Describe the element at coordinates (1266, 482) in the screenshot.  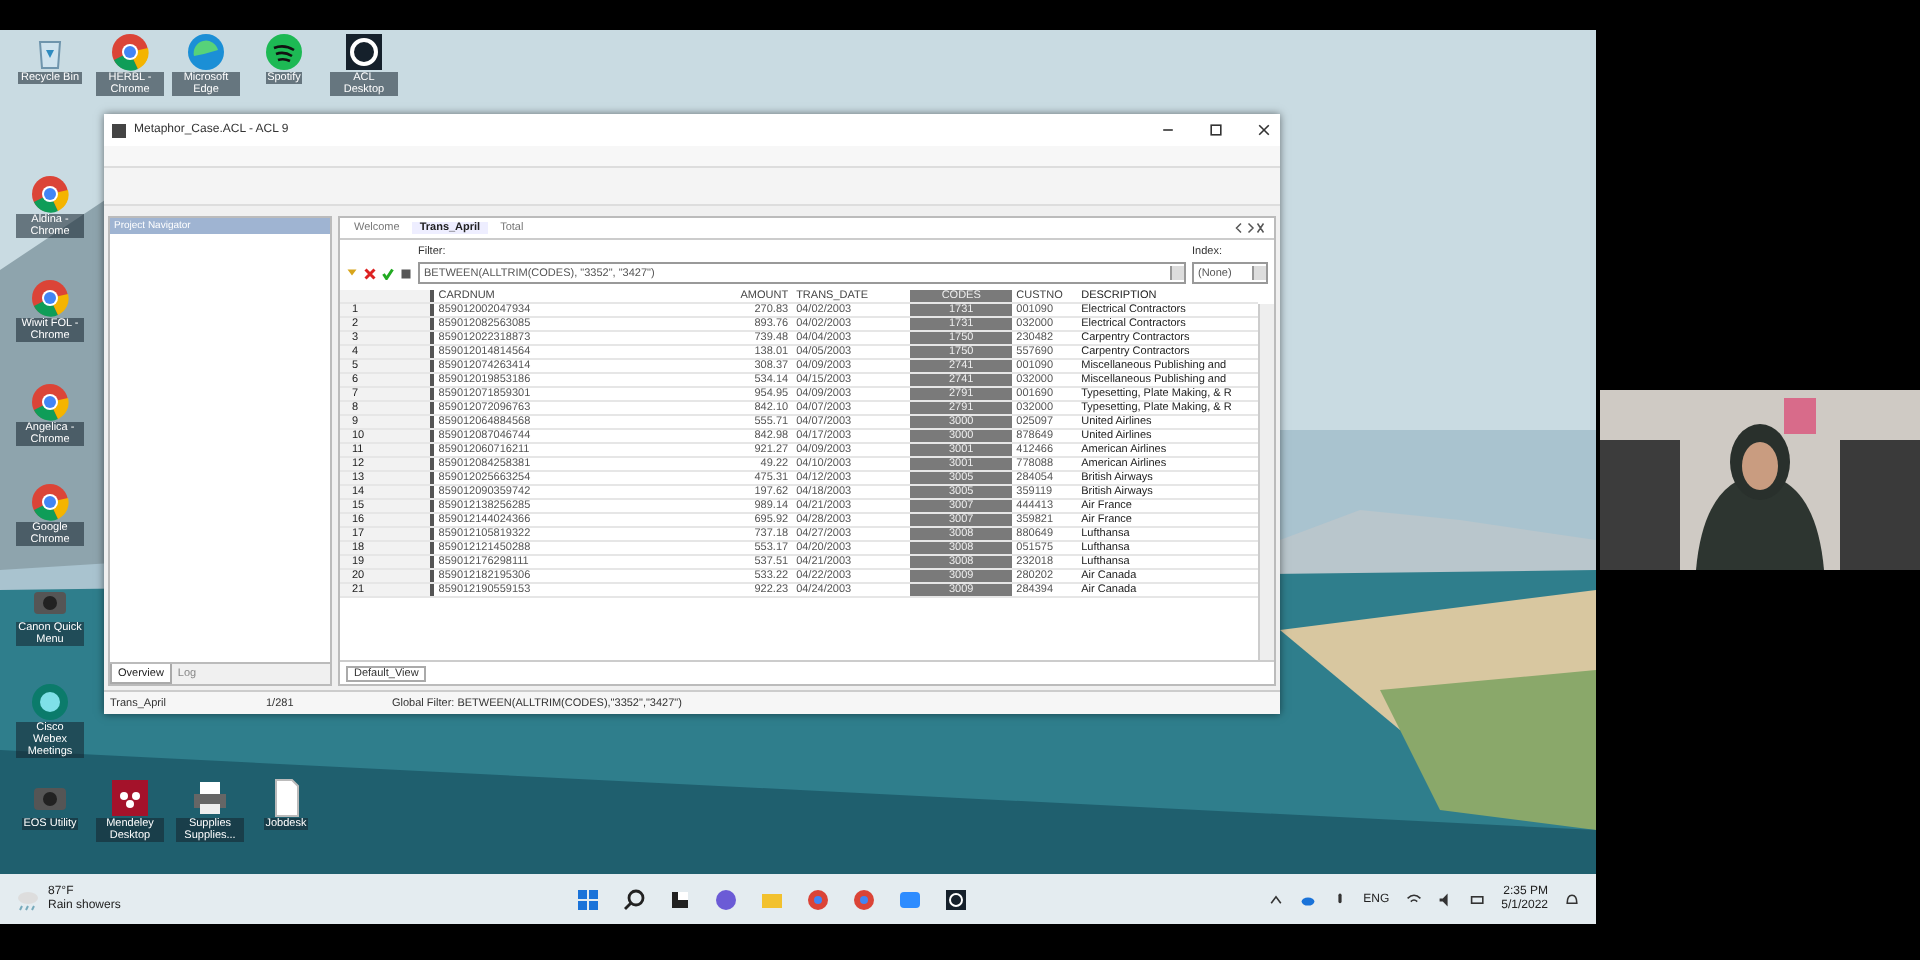
I see `scrollbar` at that location.